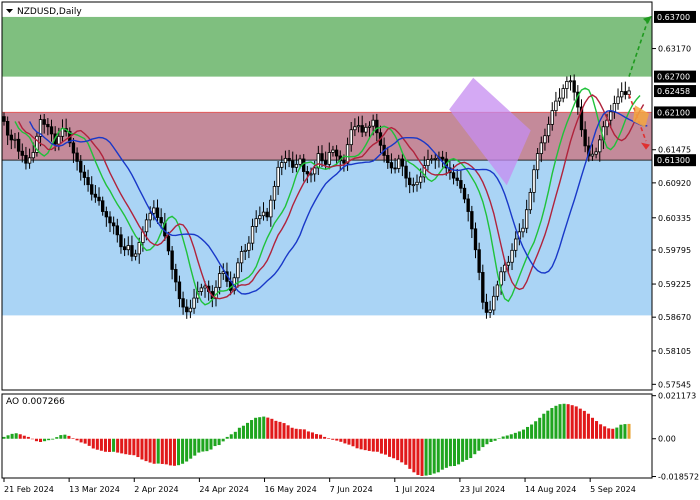 This screenshot has height=500, width=700. What do you see at coordinates (674, 351) in the screenshot?
I see `y-tick-label-12: 0.58105` at bounding box center [674, 351].